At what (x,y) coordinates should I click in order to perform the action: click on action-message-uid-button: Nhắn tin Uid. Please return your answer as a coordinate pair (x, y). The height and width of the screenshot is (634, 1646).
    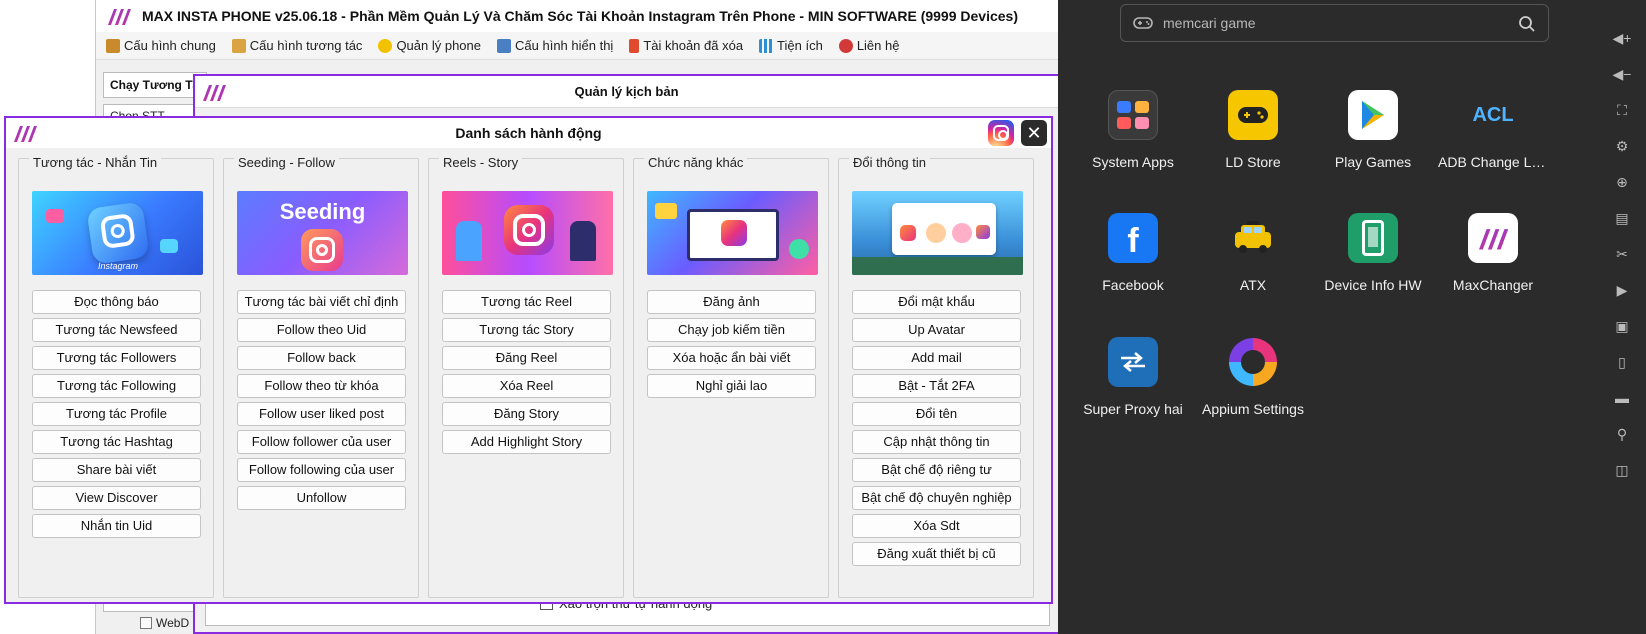
    Looking at the image, I should click on (116, 526).